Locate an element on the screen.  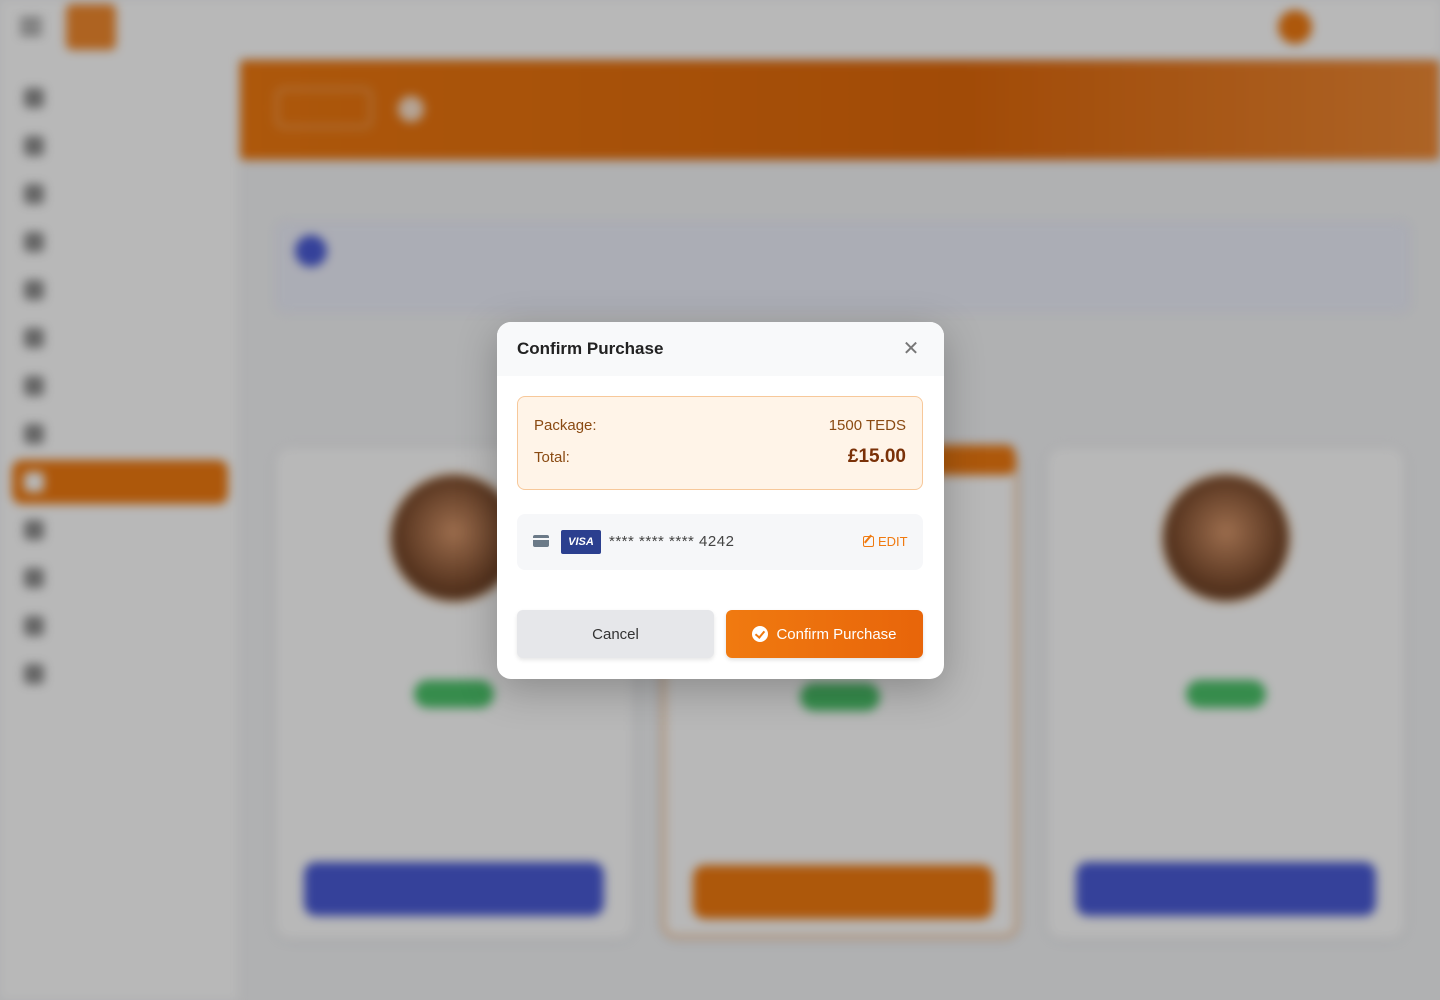
total-label: Total: is located at coordinates (552, 457).